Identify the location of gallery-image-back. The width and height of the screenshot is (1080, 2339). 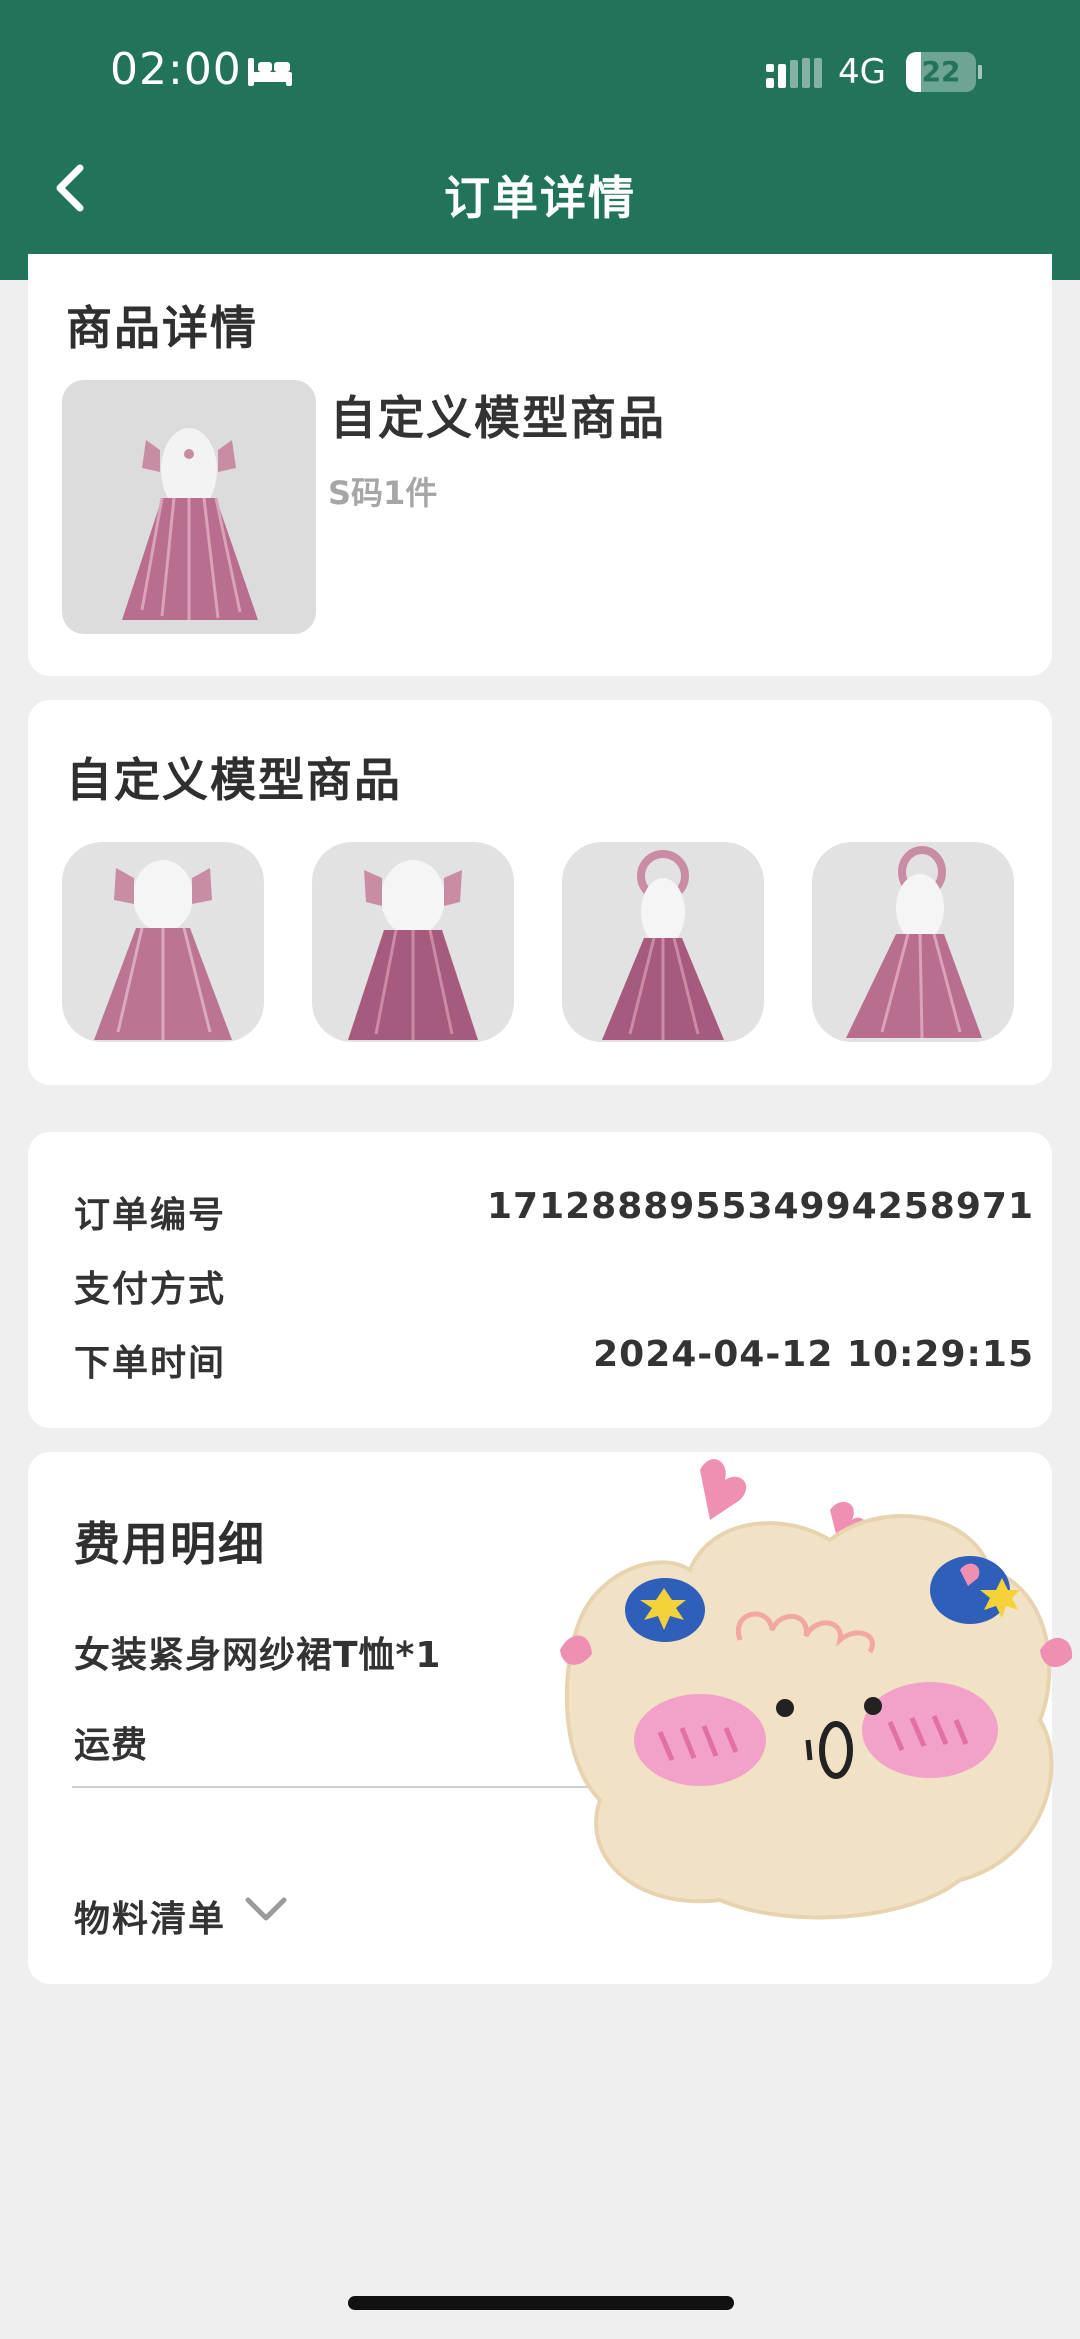
(663, 942).